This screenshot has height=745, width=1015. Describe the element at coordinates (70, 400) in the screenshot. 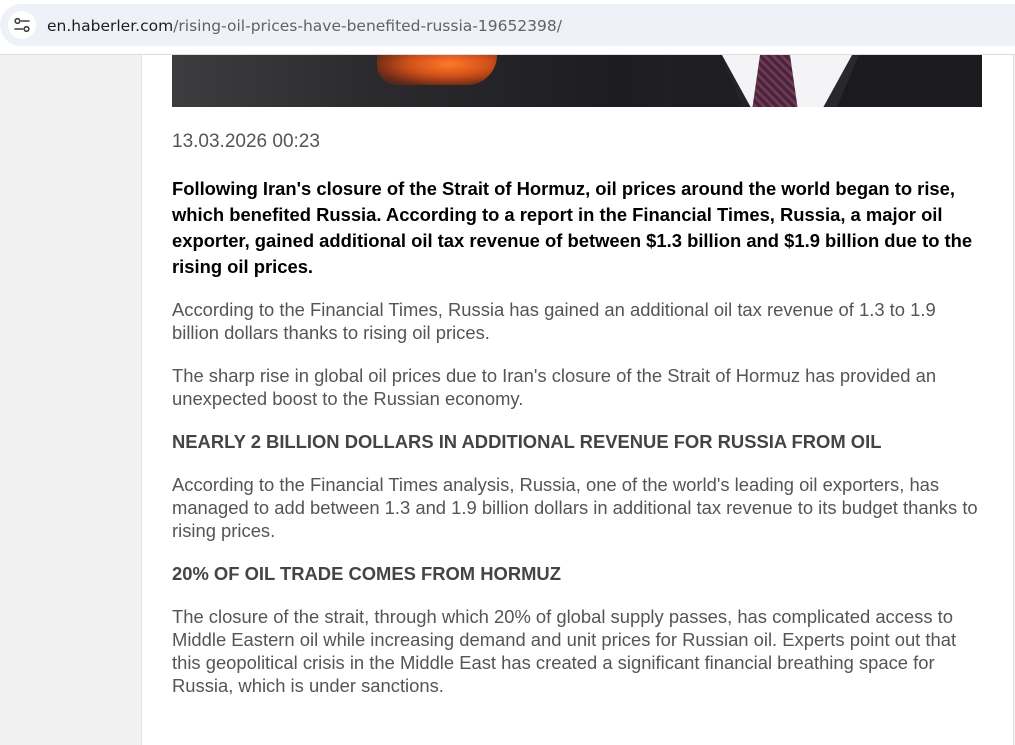

I see `page-margin` at that location.